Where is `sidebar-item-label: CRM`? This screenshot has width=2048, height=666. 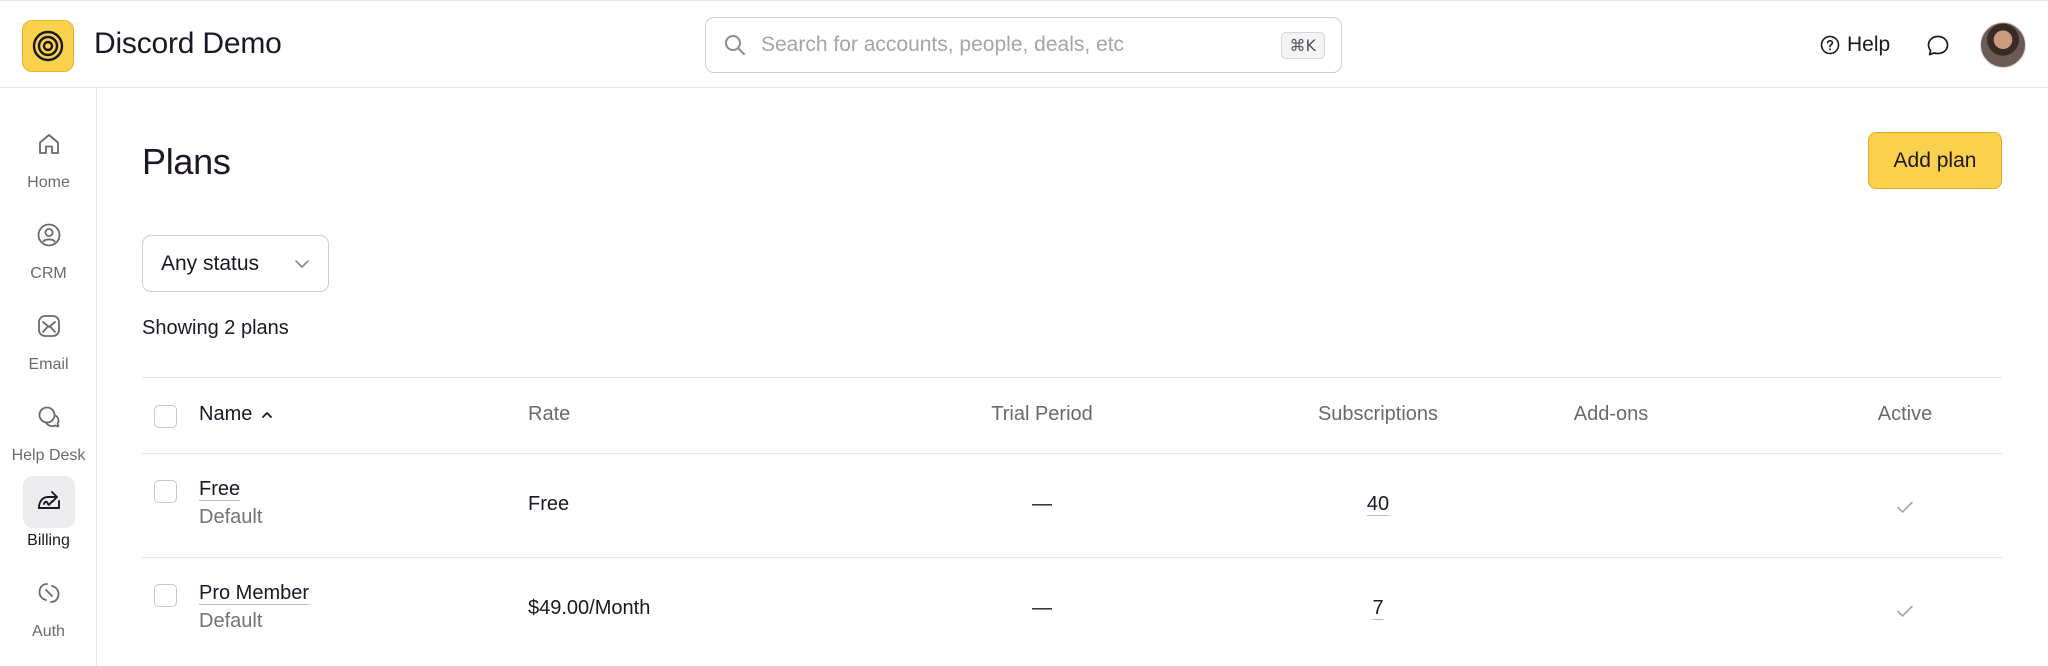
sidebar-item-label: CRM is located at coordinates (48, 273).